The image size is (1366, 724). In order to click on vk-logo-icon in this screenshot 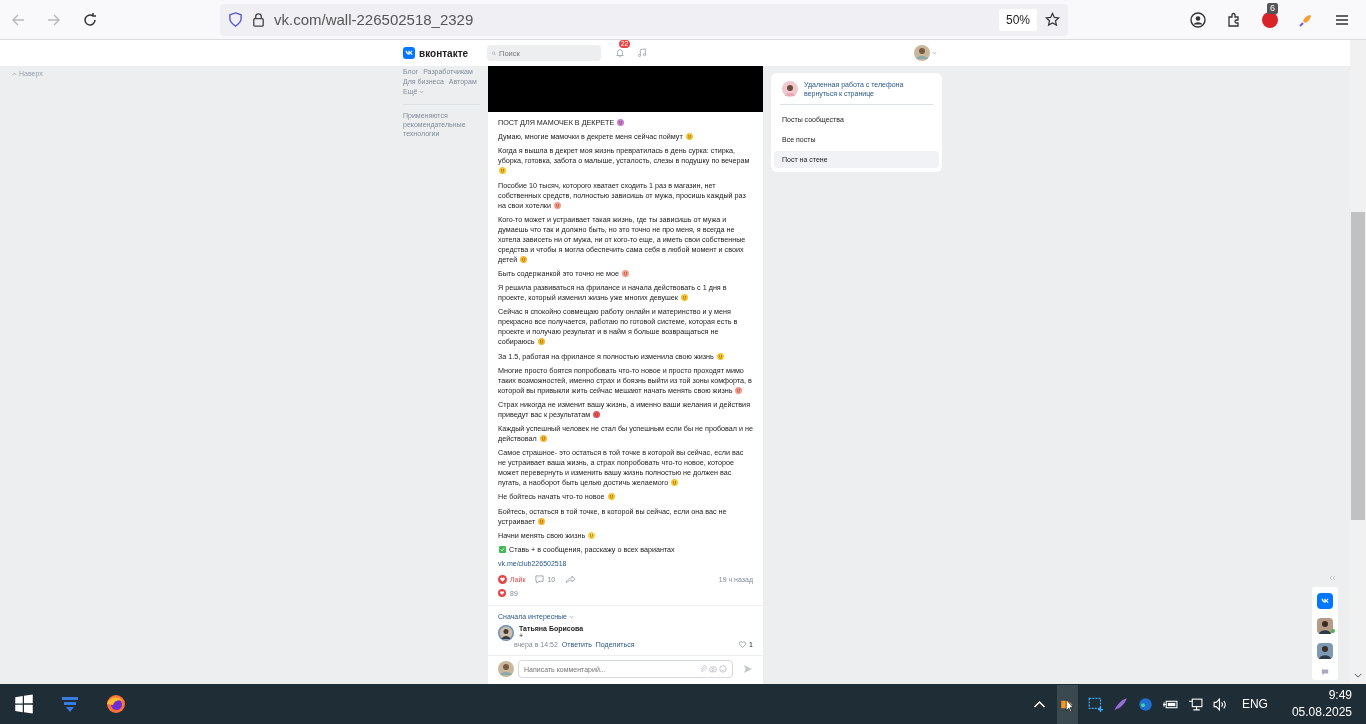, I will do `click(409, 53)`.